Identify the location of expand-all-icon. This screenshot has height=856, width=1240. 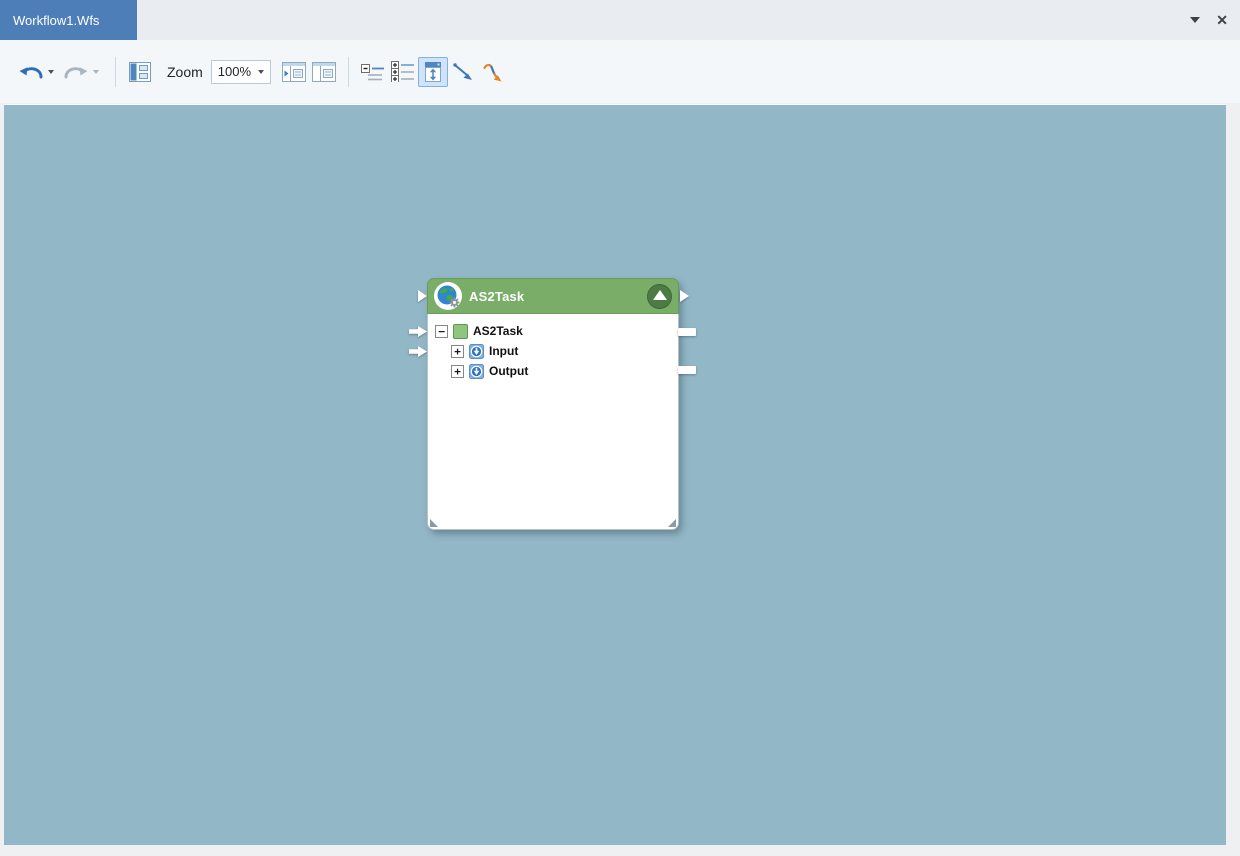
(403, 71).